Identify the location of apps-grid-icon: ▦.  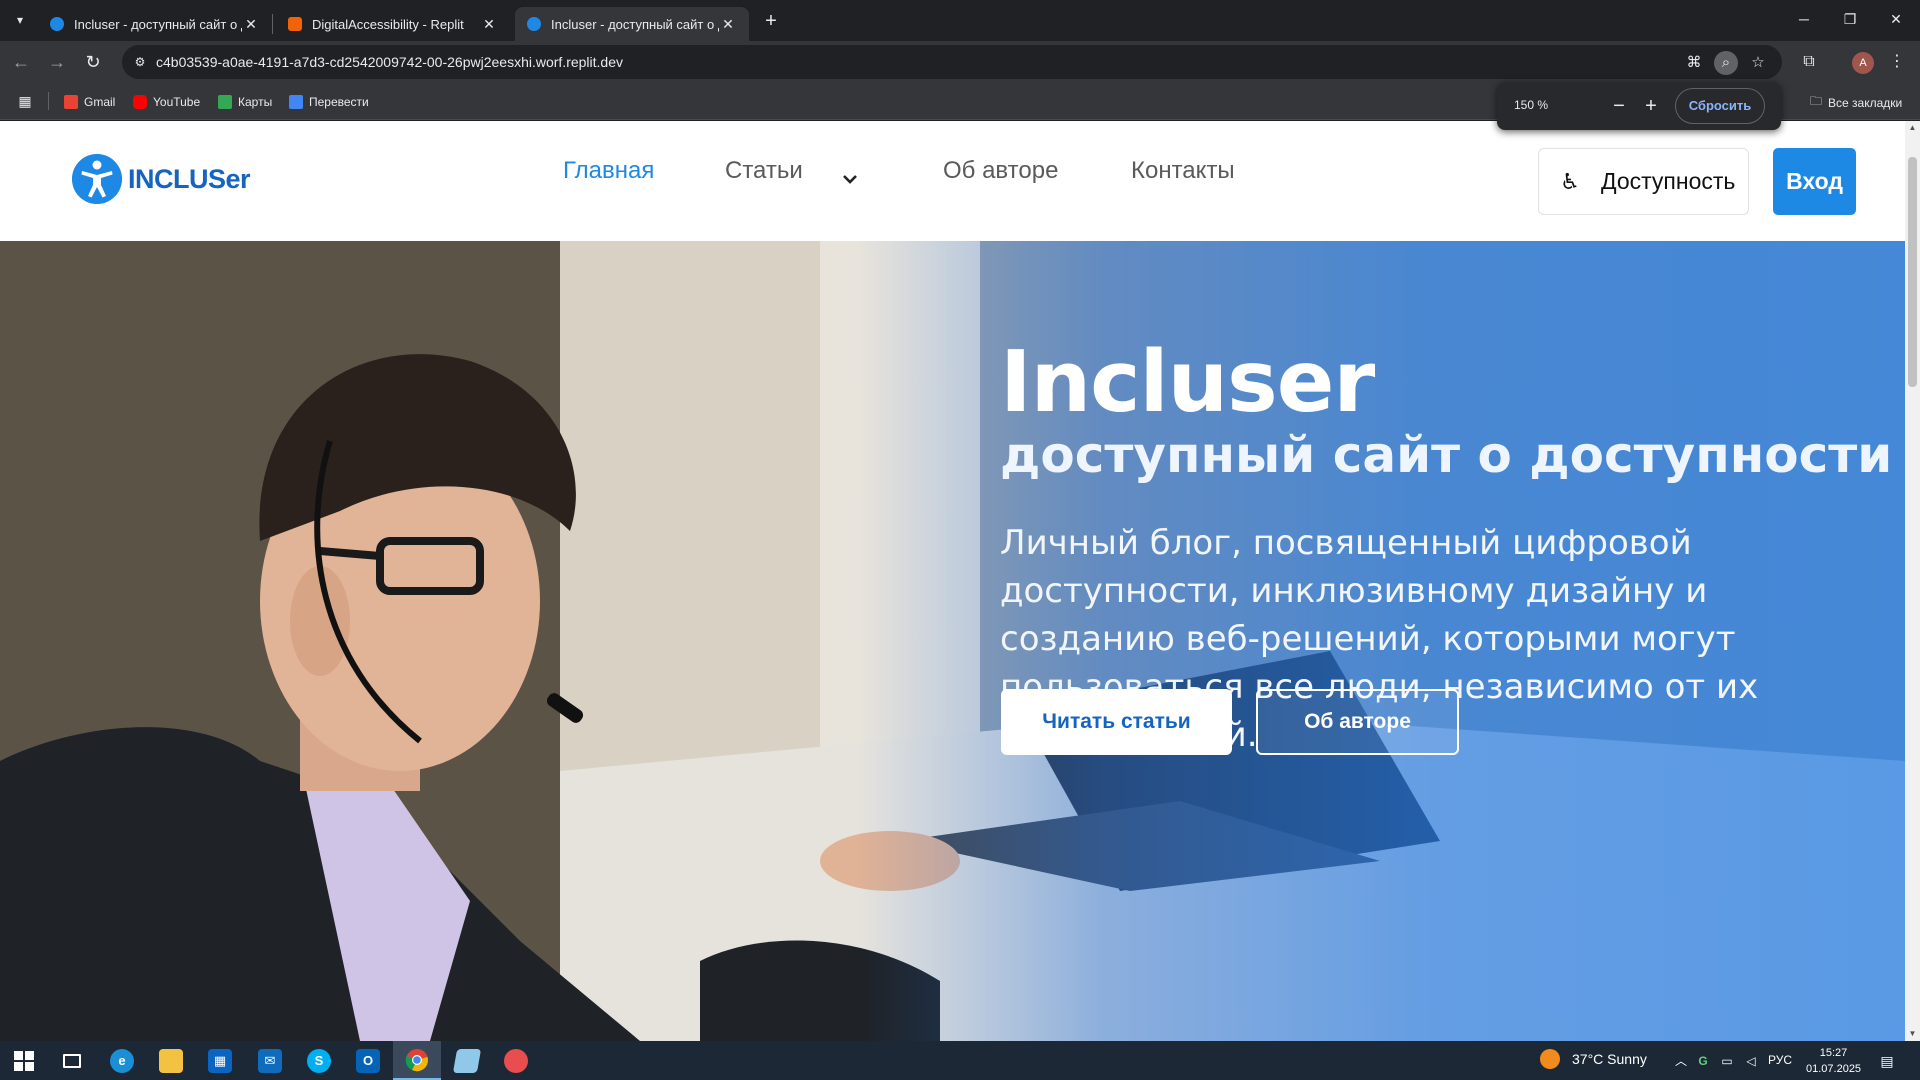
(25, 101).